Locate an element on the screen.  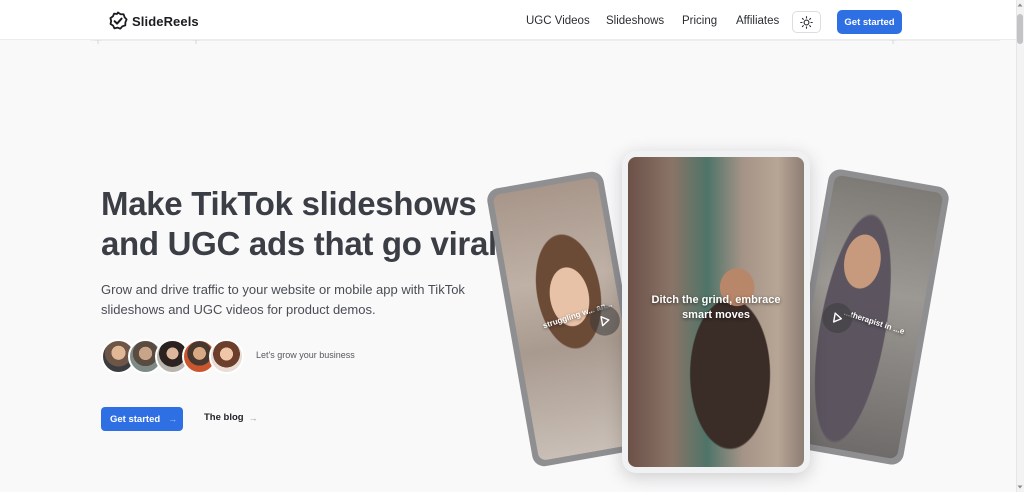
logo-badge-icon is located at coordinates (118, 20).